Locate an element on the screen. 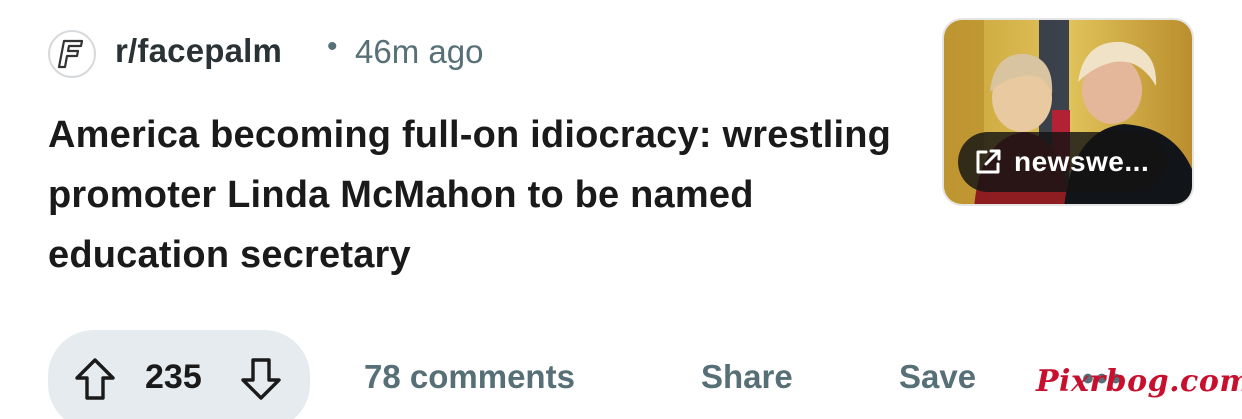  upvote-button is located at coordinates (95, 379).